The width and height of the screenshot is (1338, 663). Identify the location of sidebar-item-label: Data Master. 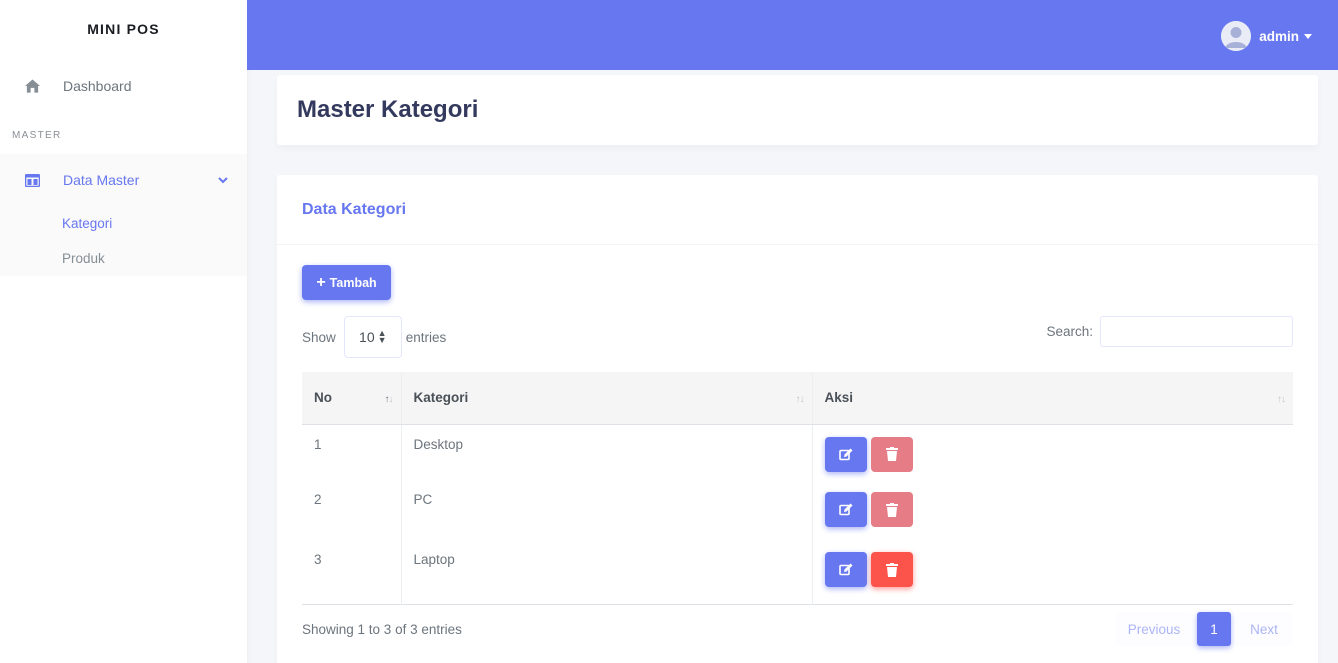
(101, 180).